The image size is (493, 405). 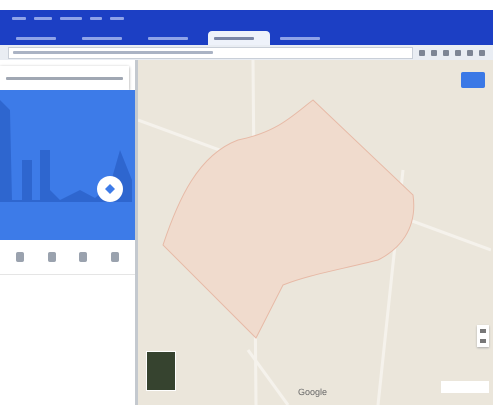 What do you see at coordinates (465, 387) in the screenshot?
I see `scale-control` at bounding box center [465, 387].